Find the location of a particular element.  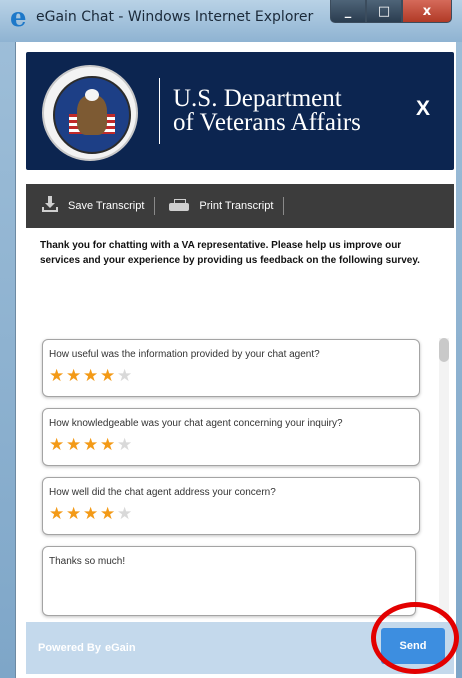

save-transcript-button: Save Transcript is located at coordinates (90, 206).